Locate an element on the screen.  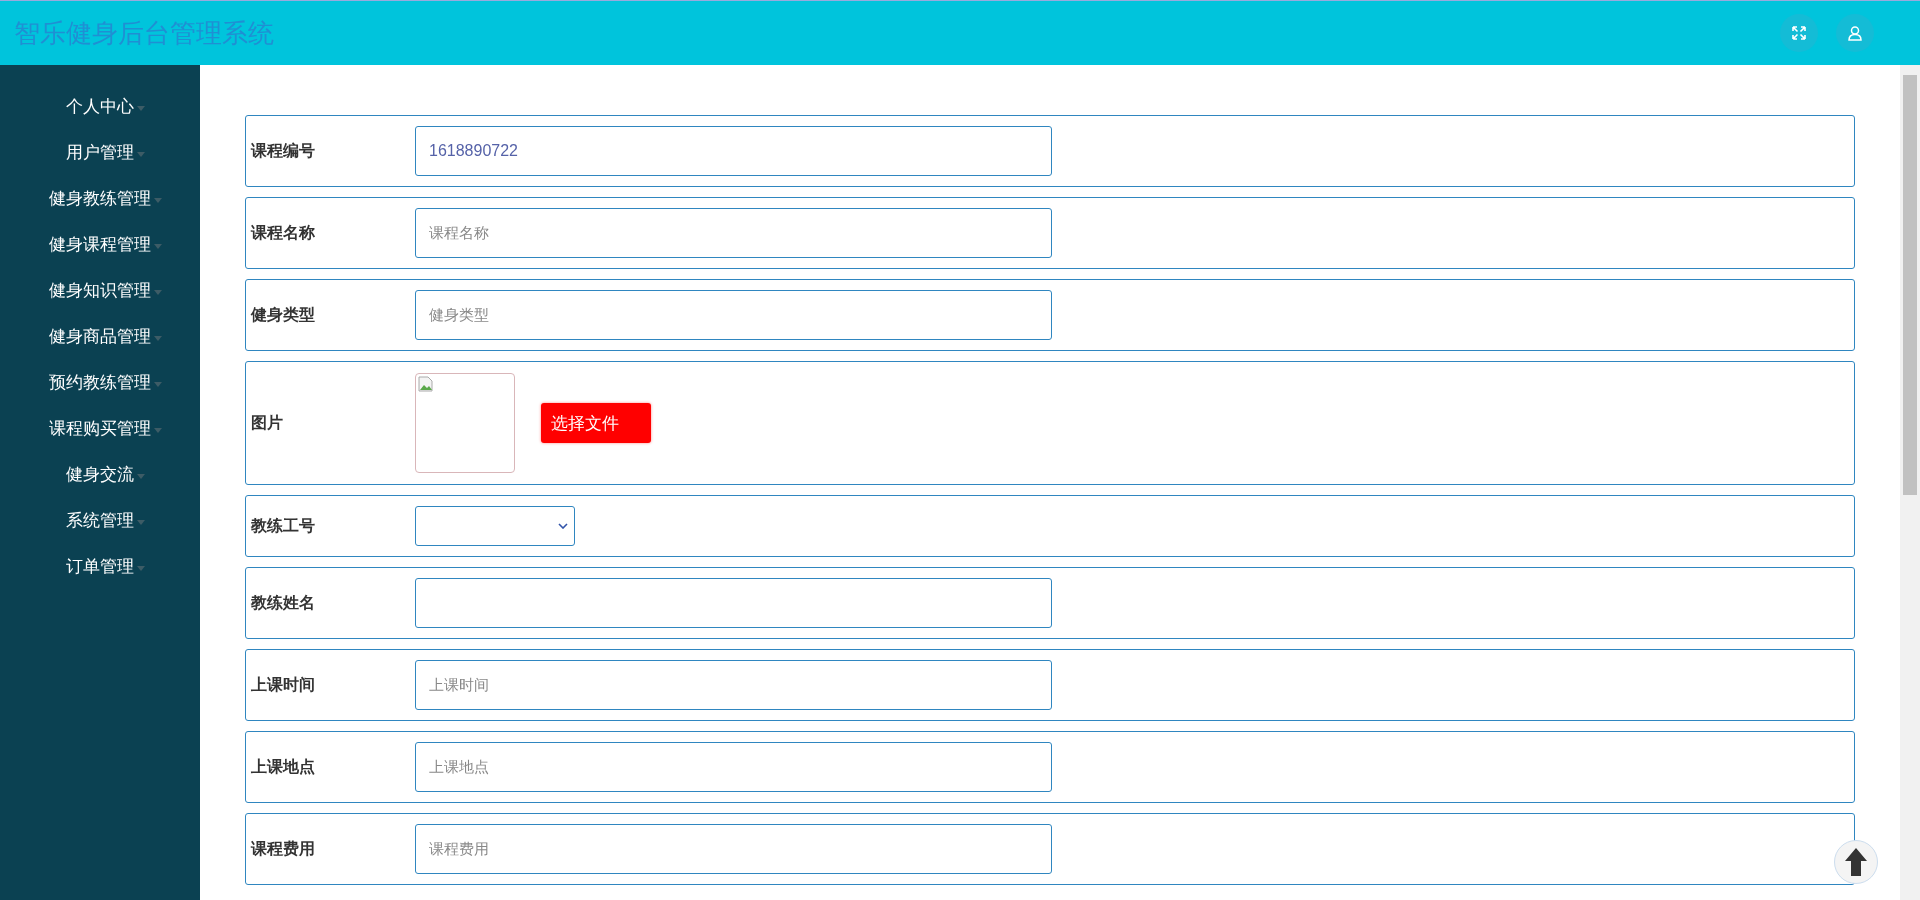
field-label: 教练工号 is located at coordinates (283, 525).